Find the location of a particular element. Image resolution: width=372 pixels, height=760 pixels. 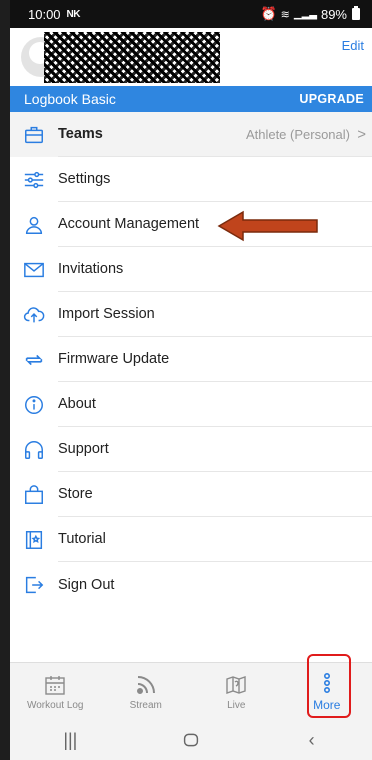

menu-label-firmware-update: Firmware Update is located at coordinates (215, 359).